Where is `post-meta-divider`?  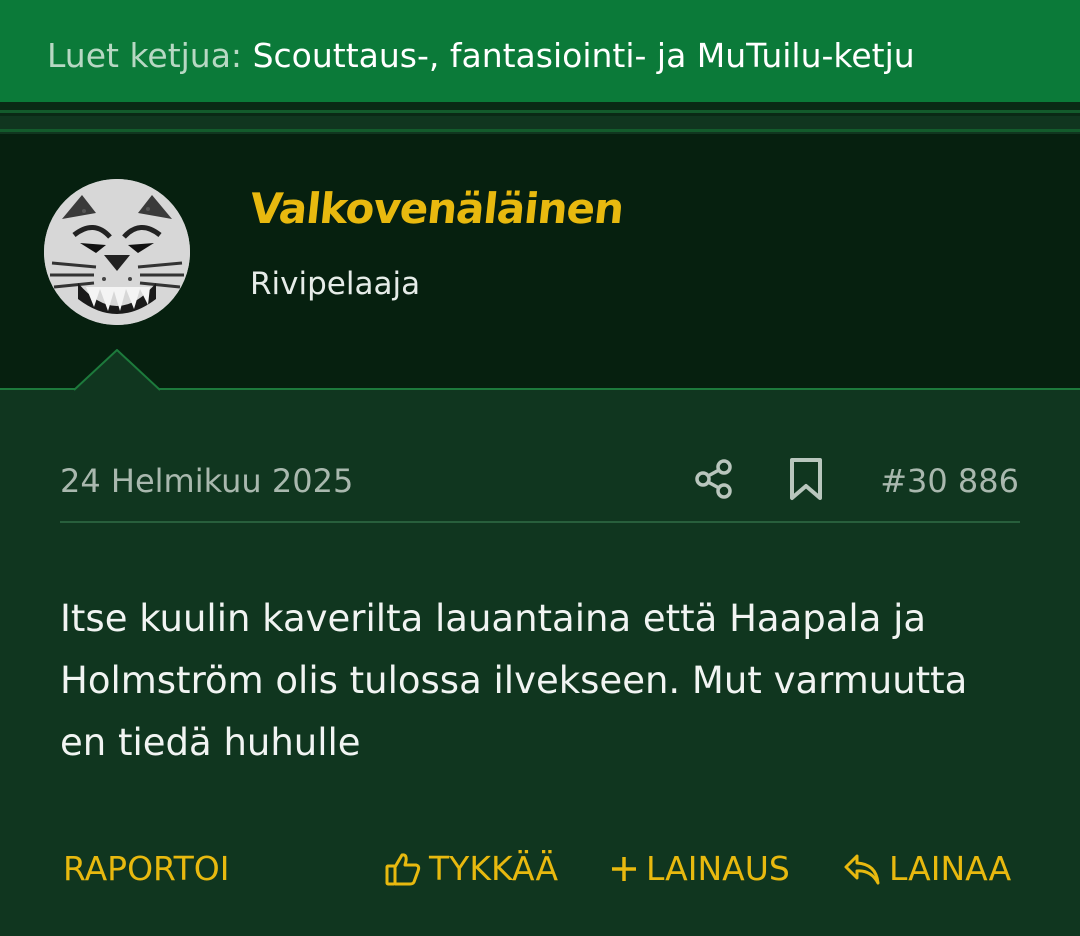
post-meta-divider is located at coordinates (540, 522).